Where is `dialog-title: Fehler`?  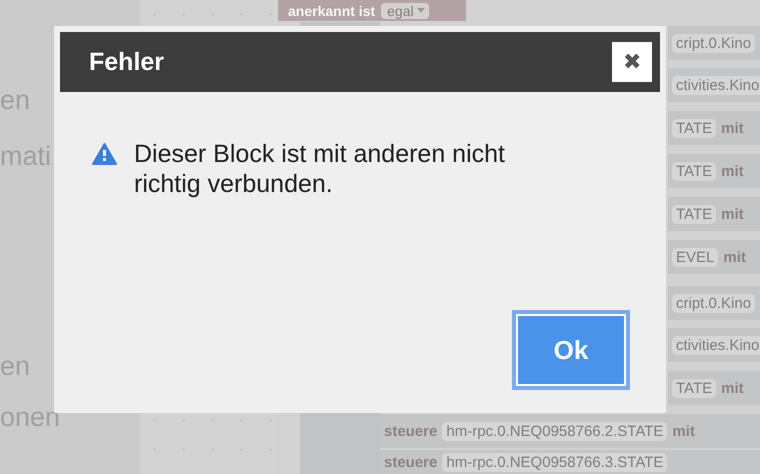 dialog-title: Fehler is located at coordinates (126, 62).